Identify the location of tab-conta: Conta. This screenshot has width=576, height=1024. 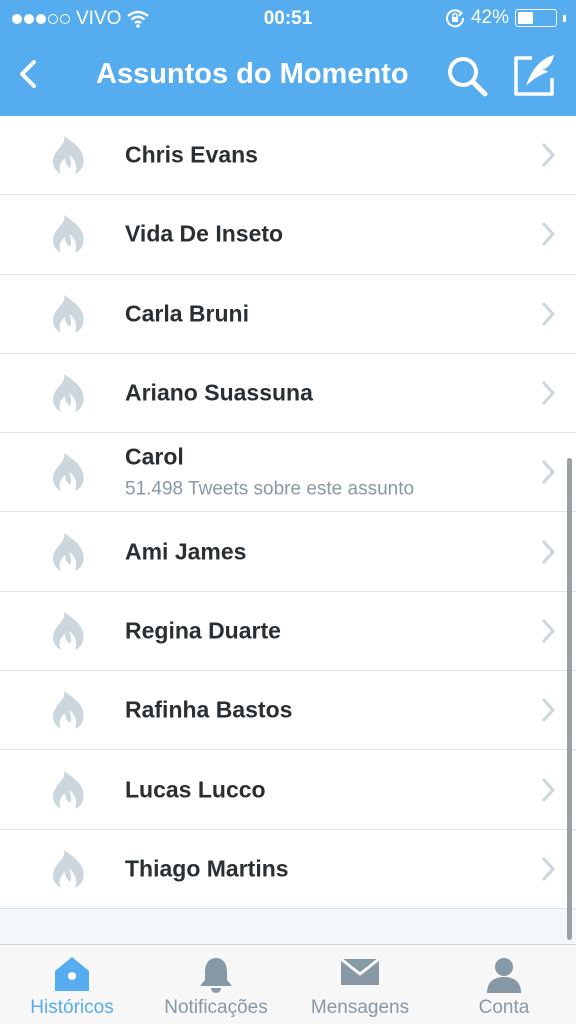
(504, 984).